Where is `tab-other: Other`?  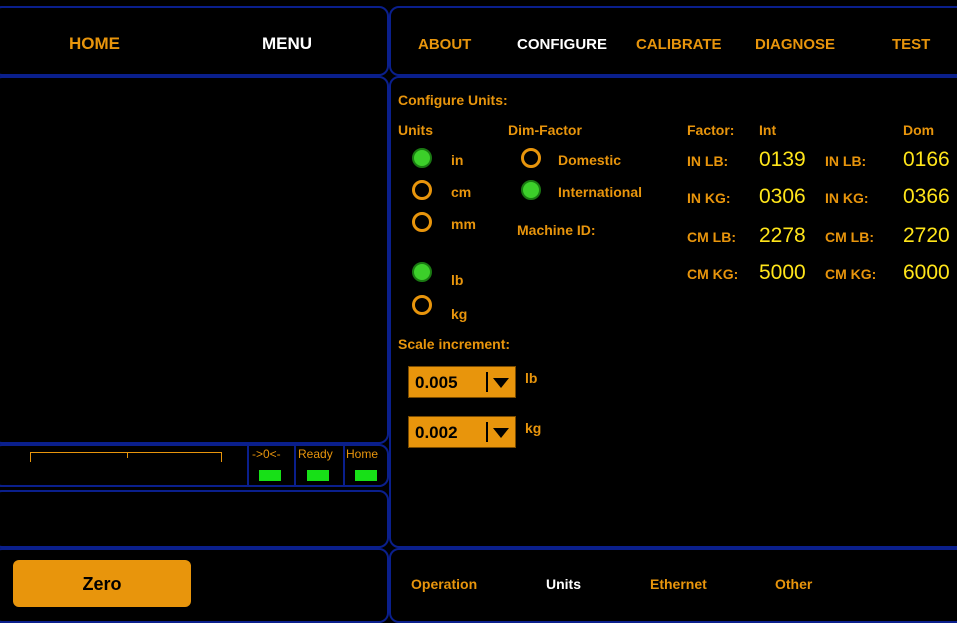 tab-other: Other is located at coordinates (793, 584).